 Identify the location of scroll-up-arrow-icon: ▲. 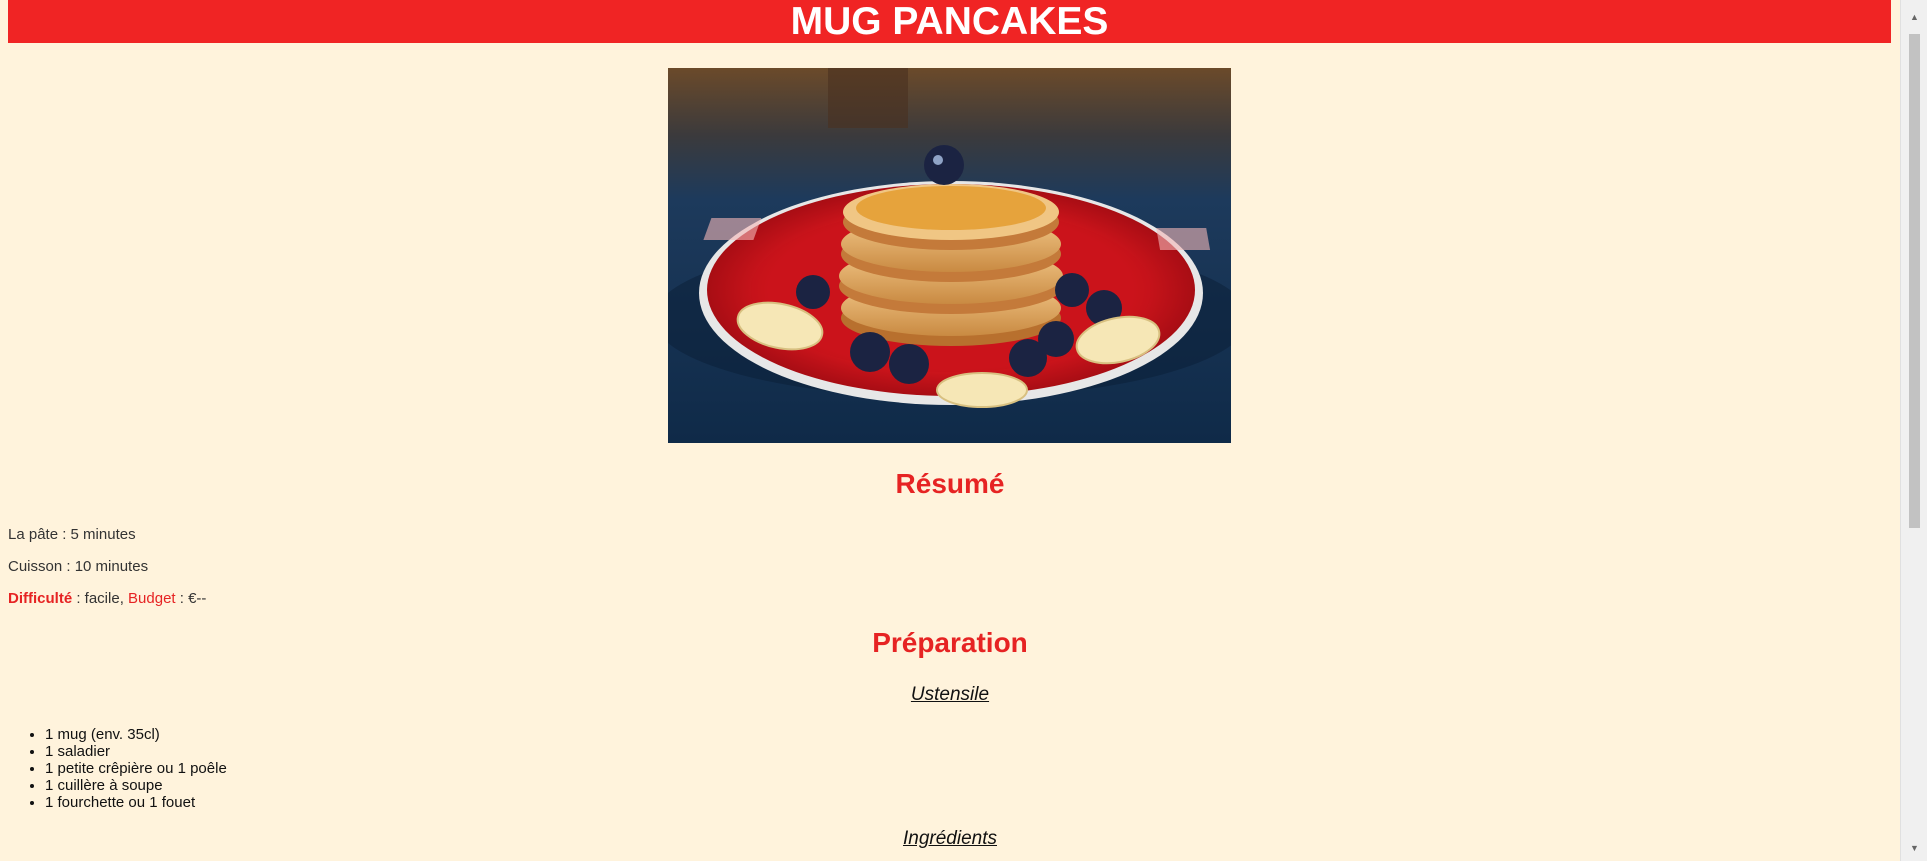
(1914, 17).